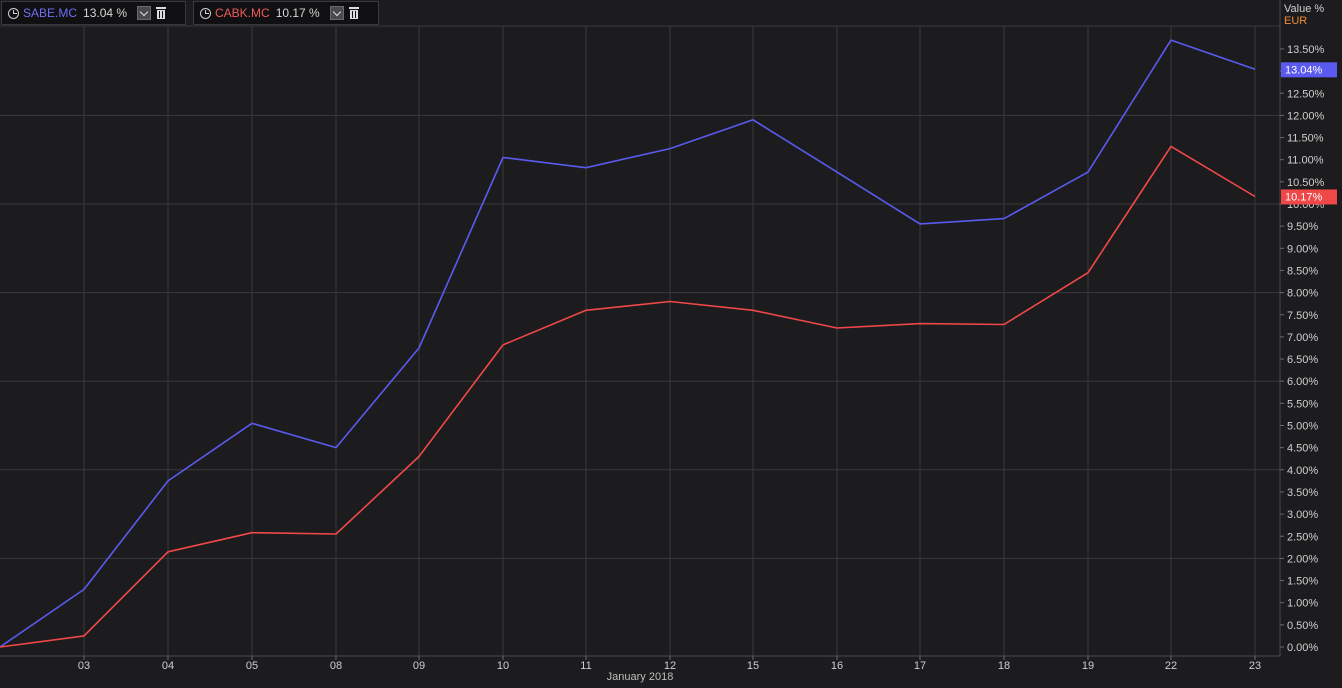  What do you see at coordinates (1302, 294) in the screenshot?
I see `y-tick-label: 8.00%` at bounding box center [1302, 294].